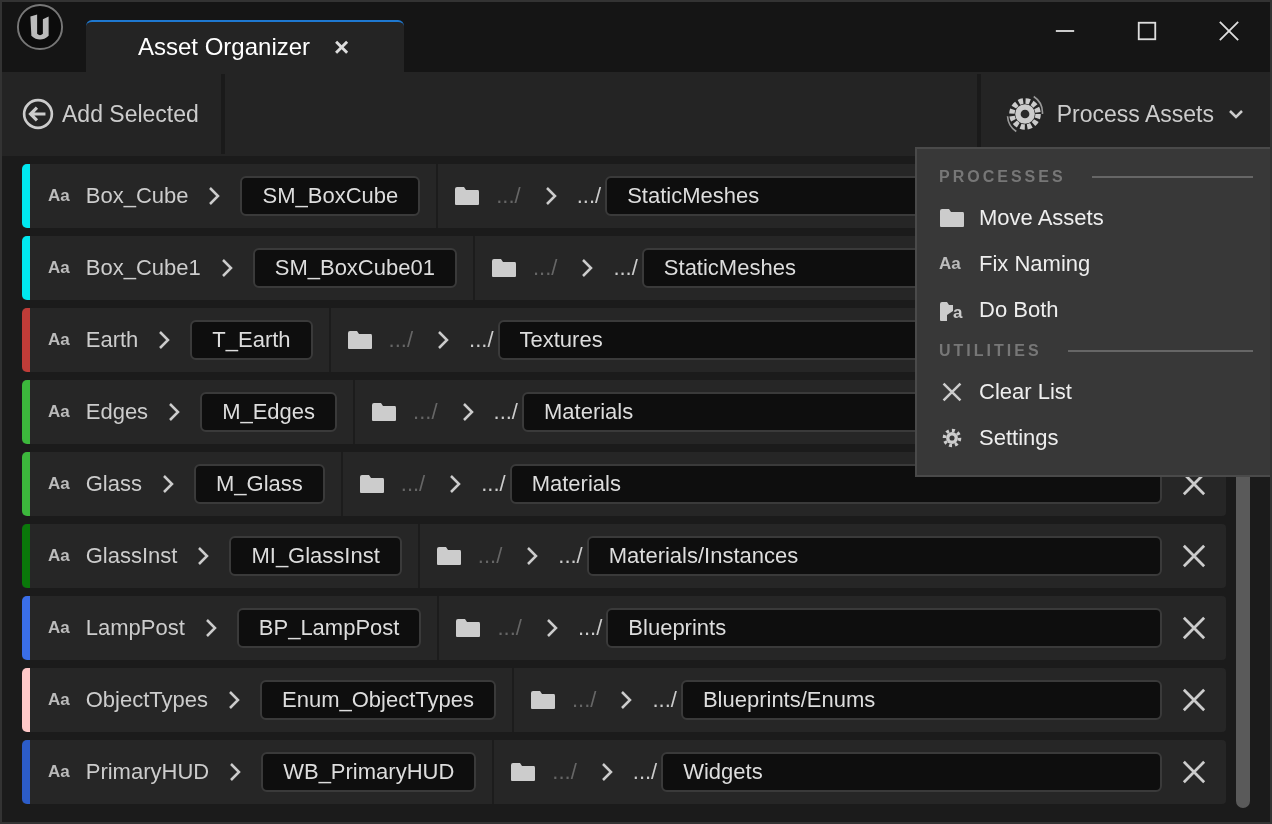 The image size is (1272, 824). What do you see at coordinates (135, 628) in the screenshot?
I see `asset-name: LampPost` at bounding box center [135, 628].